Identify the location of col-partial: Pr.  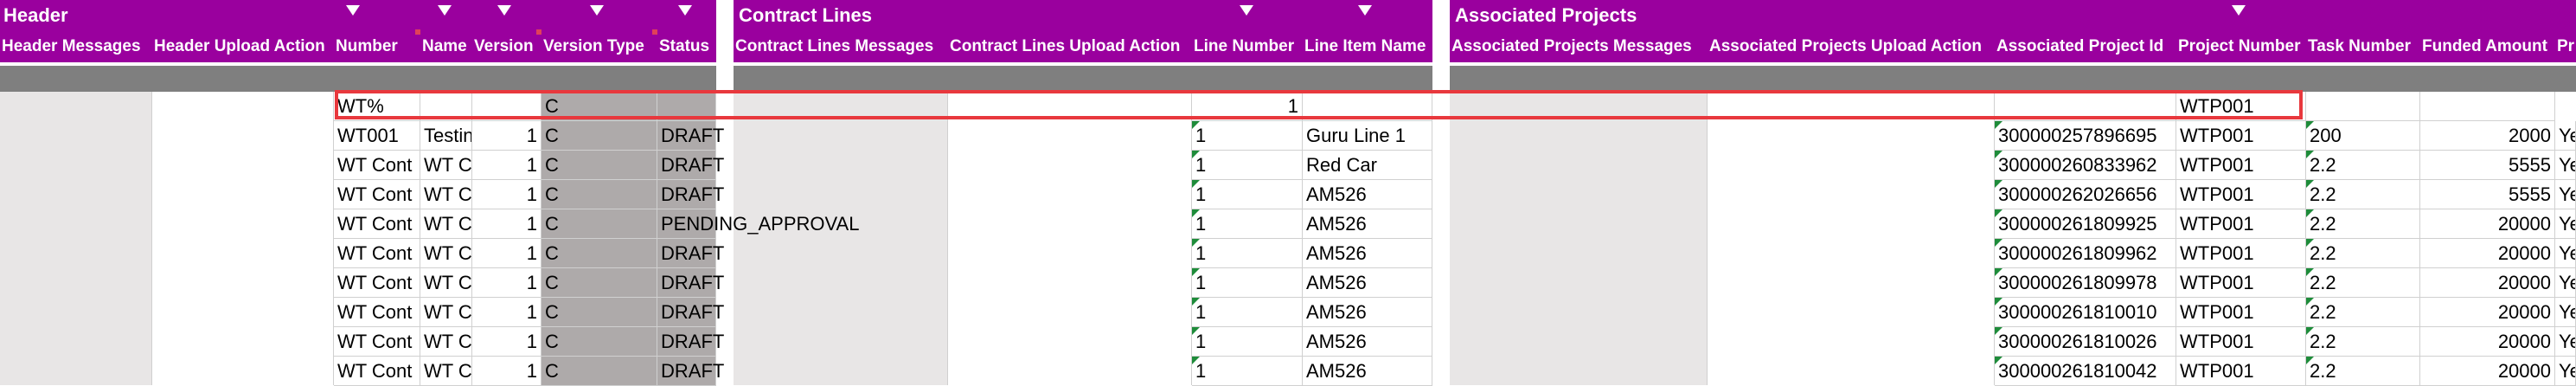
(2565, 47).